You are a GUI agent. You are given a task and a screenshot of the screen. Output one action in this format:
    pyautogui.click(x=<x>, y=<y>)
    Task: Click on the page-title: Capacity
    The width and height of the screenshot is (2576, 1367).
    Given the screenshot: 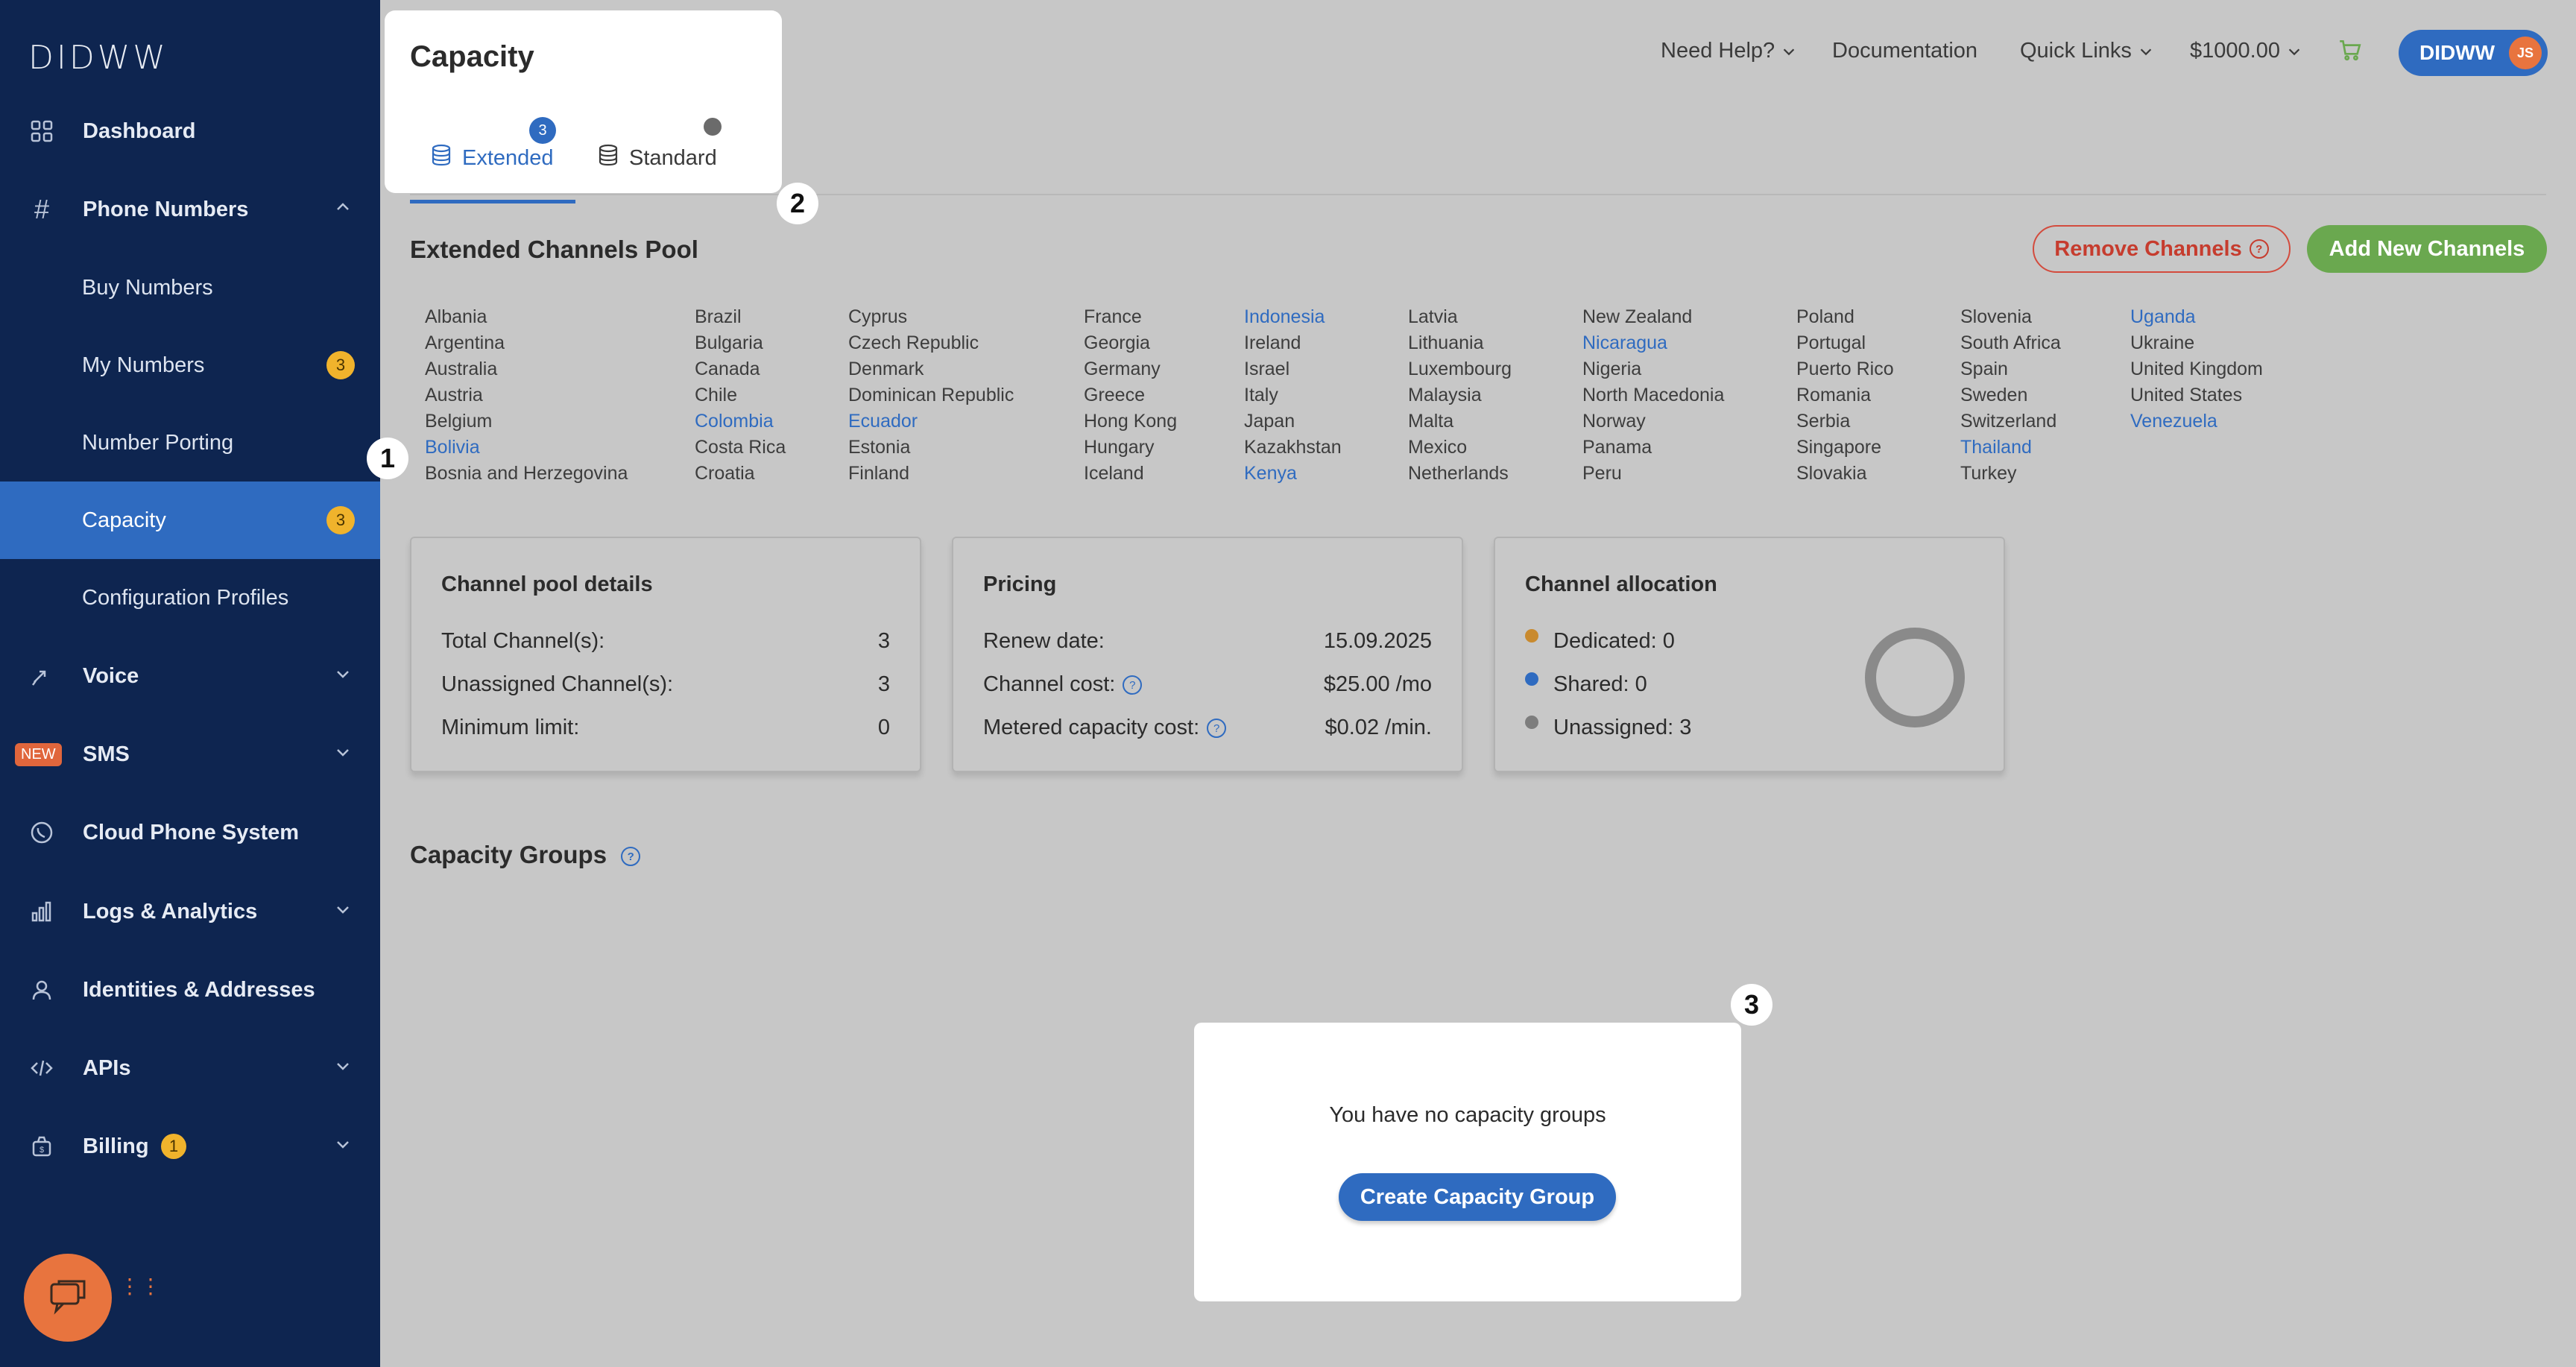 What is the action you would take?
    pyautogui.click(x=472, y=56)
    